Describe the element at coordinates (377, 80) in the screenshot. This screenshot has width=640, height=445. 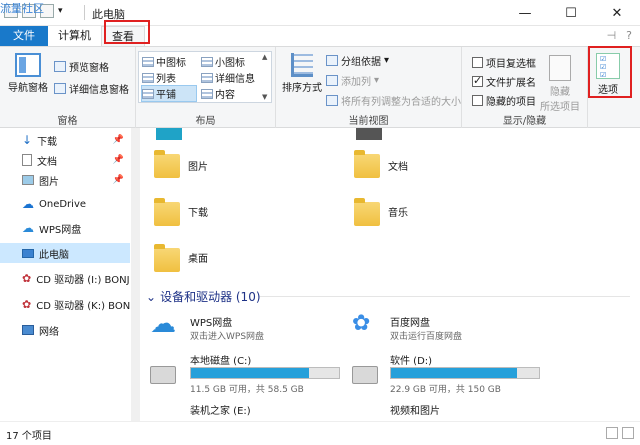
I see `add-column-dropdown-icon: ▾` at that location.